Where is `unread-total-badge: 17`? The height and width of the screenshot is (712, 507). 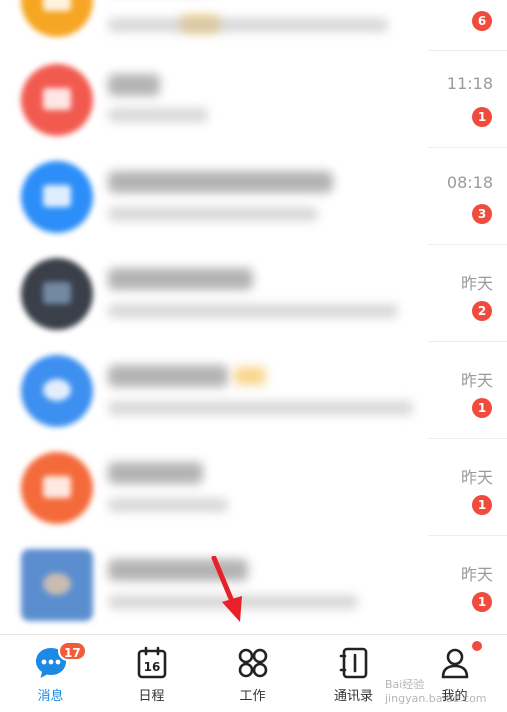 unread-total-badge: 17 is located at coordinates (72, 651).